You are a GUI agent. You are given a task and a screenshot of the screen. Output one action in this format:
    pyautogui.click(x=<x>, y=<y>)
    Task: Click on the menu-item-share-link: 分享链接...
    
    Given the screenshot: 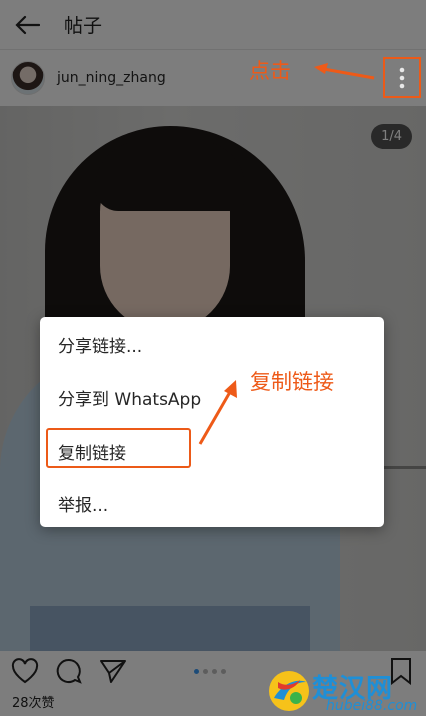 What is the action you would take?
    pyautogui.click(x=100, y=344)
    